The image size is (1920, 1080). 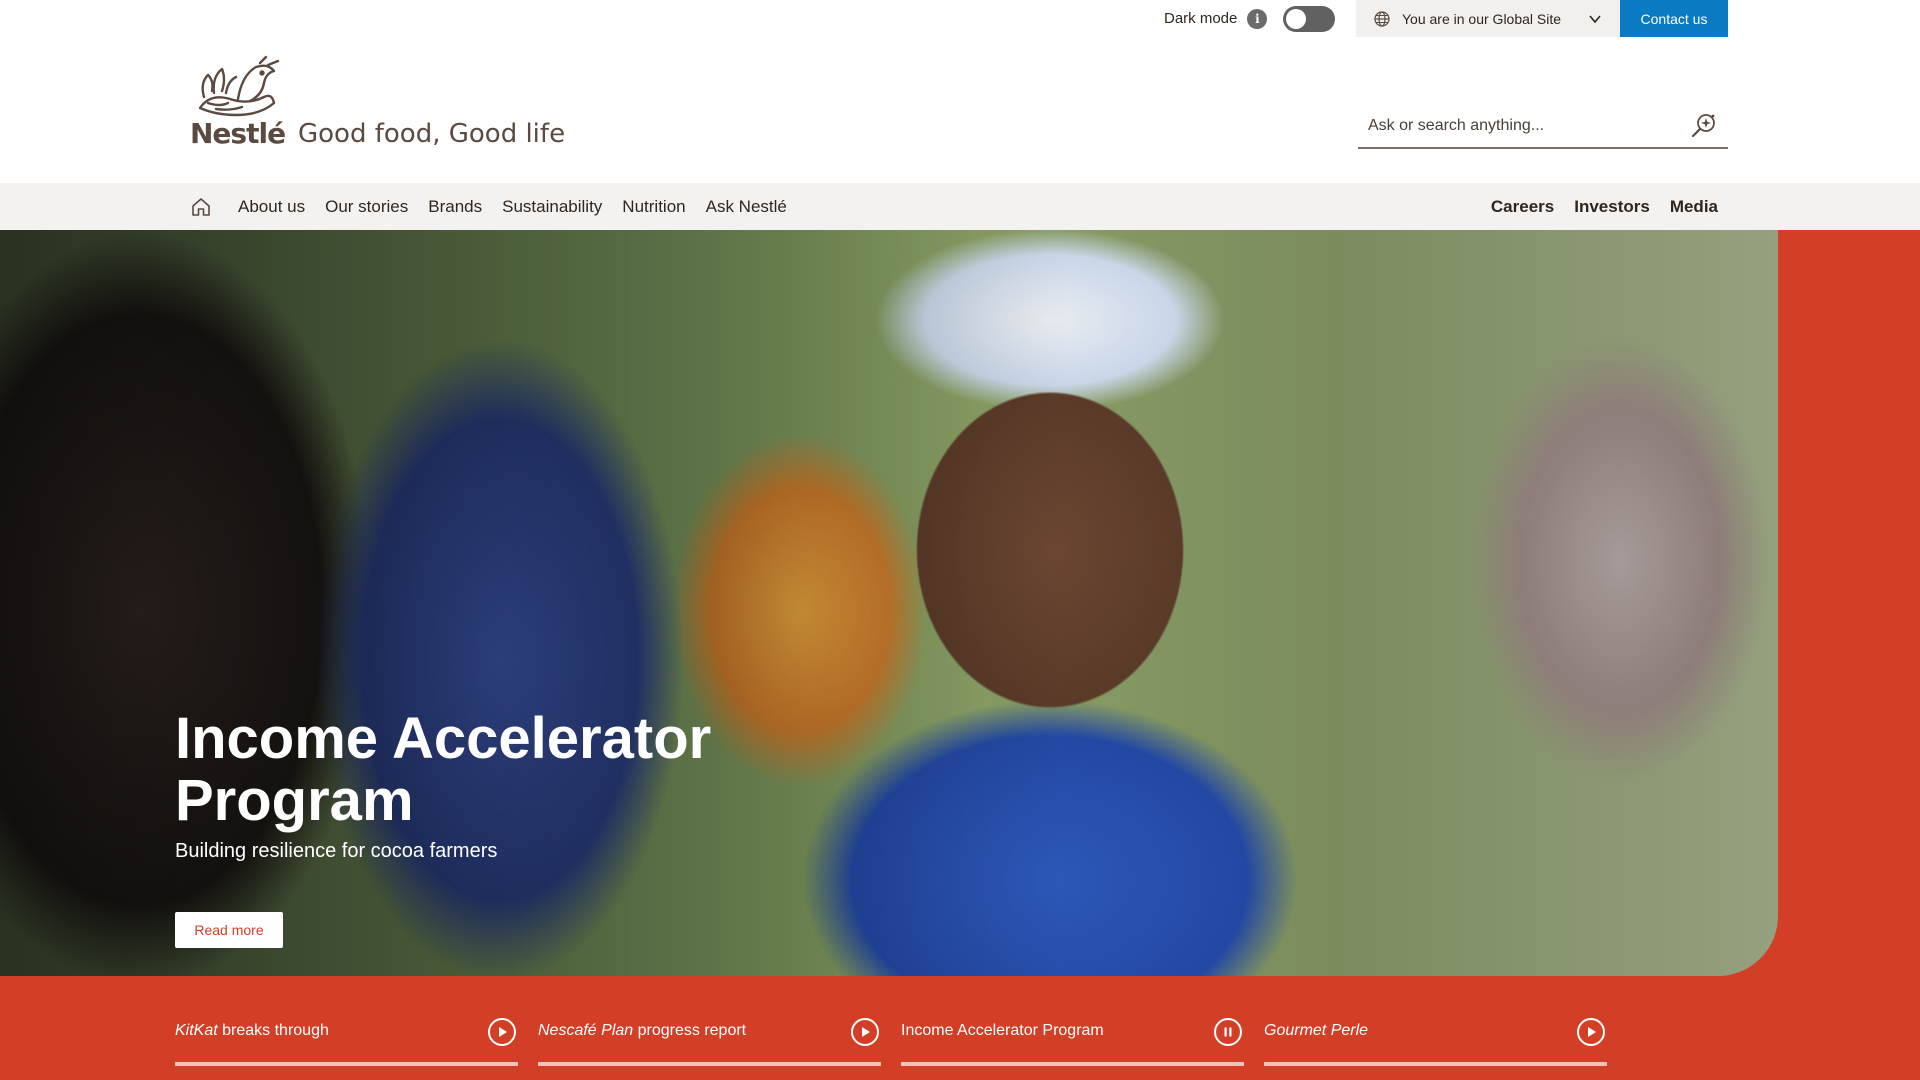 I want to click on nav-investors: Investors, so click(x=1612, y=207).